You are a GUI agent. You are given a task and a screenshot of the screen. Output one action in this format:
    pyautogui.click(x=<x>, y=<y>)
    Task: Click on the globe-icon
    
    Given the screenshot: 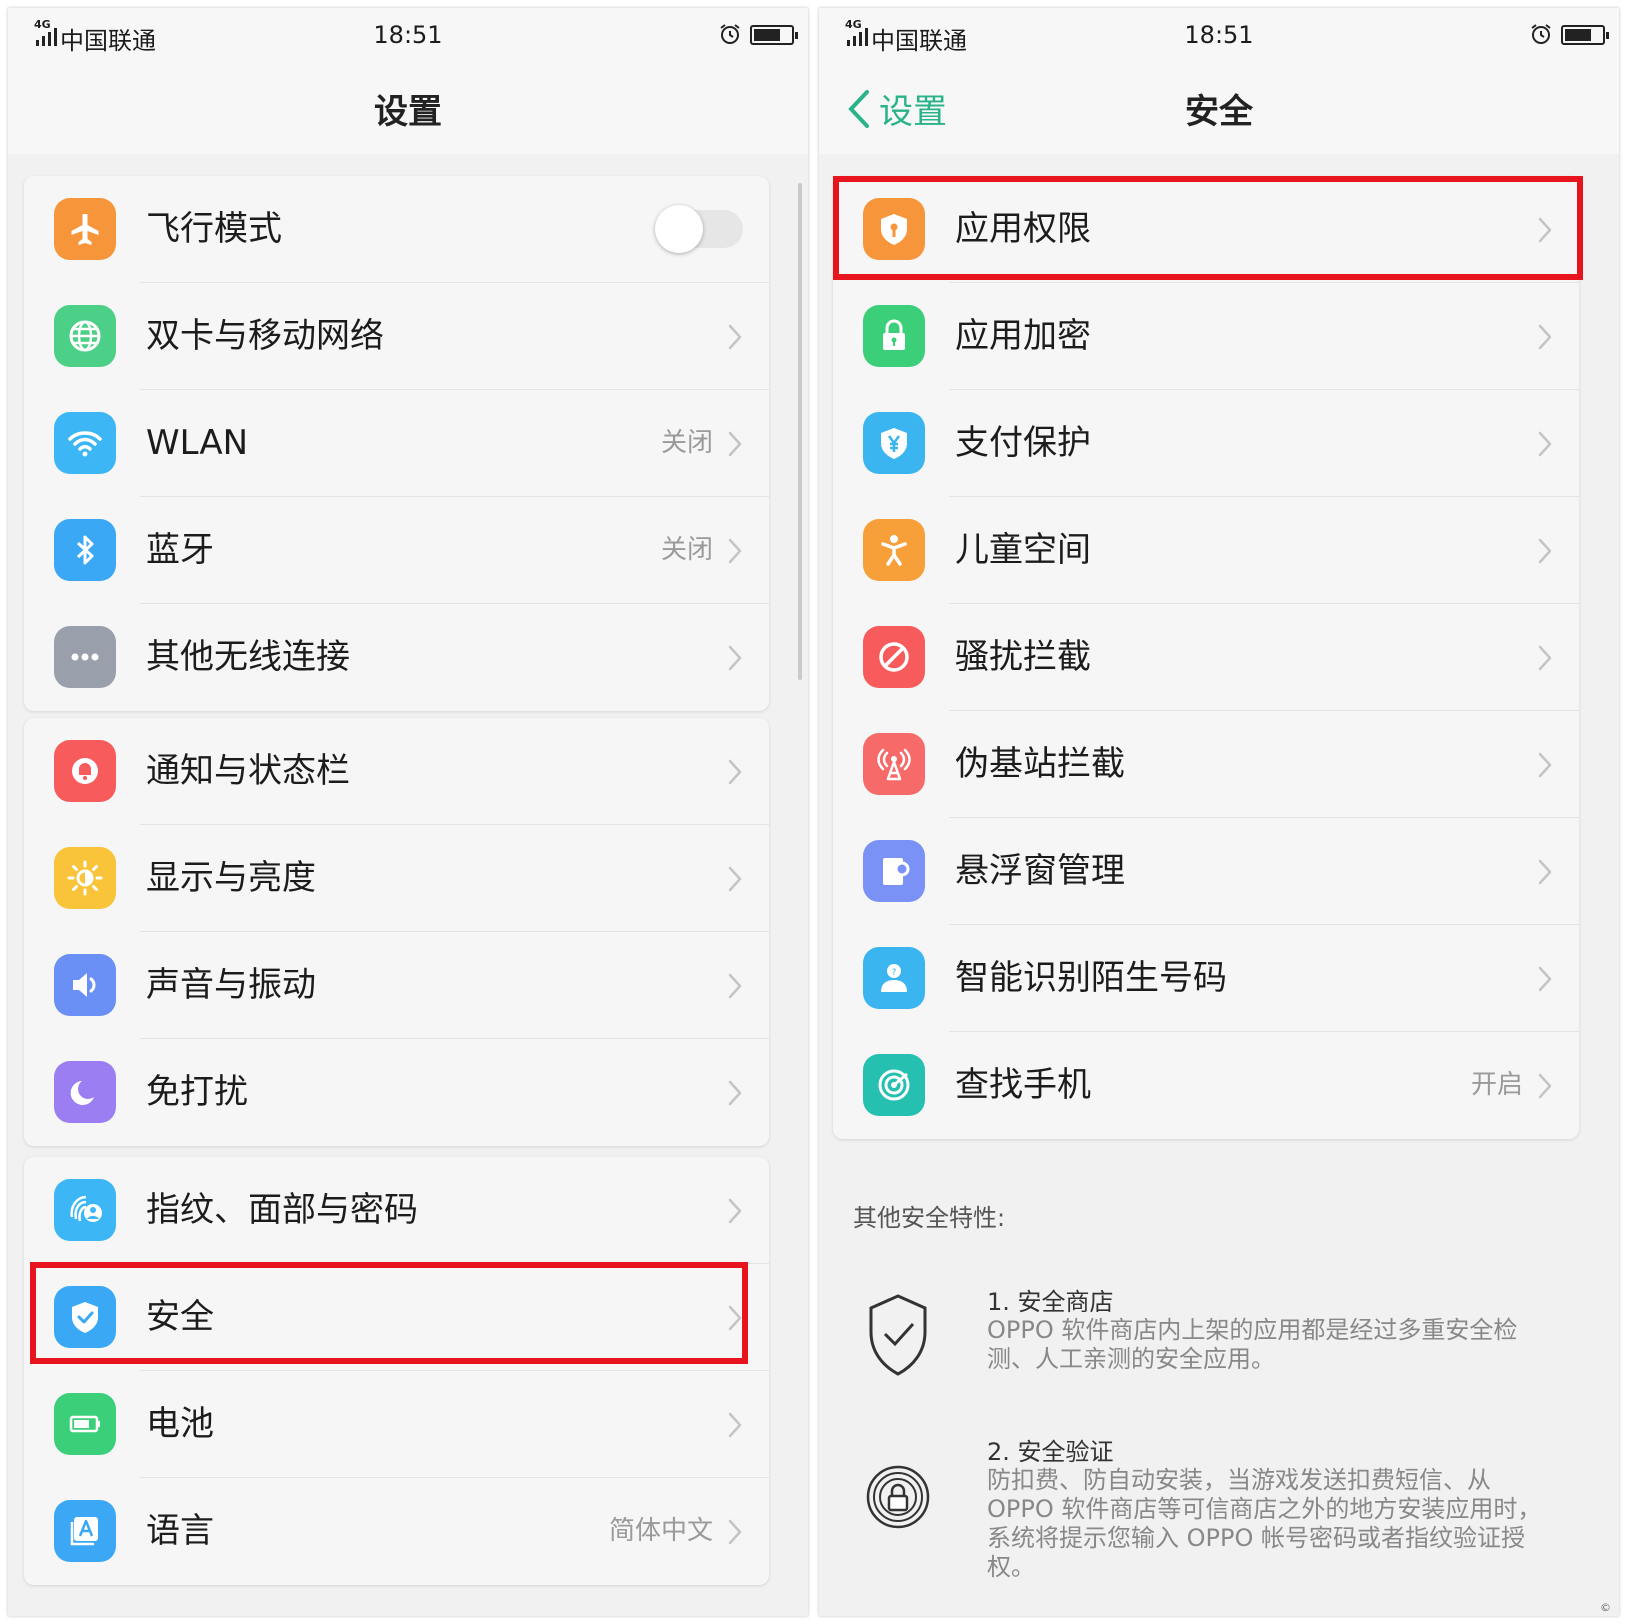 What is the action you would take?
    pyautogui.click(x=85, y=336)
    